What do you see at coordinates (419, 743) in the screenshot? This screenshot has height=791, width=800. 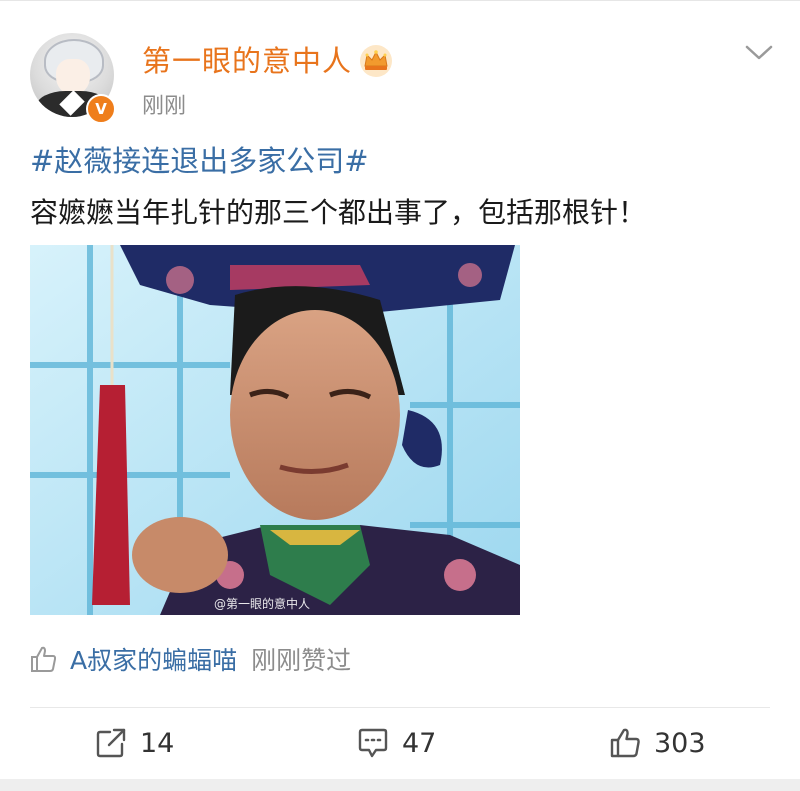 I see `comment-count: 47` at bounding box center [419, 743].